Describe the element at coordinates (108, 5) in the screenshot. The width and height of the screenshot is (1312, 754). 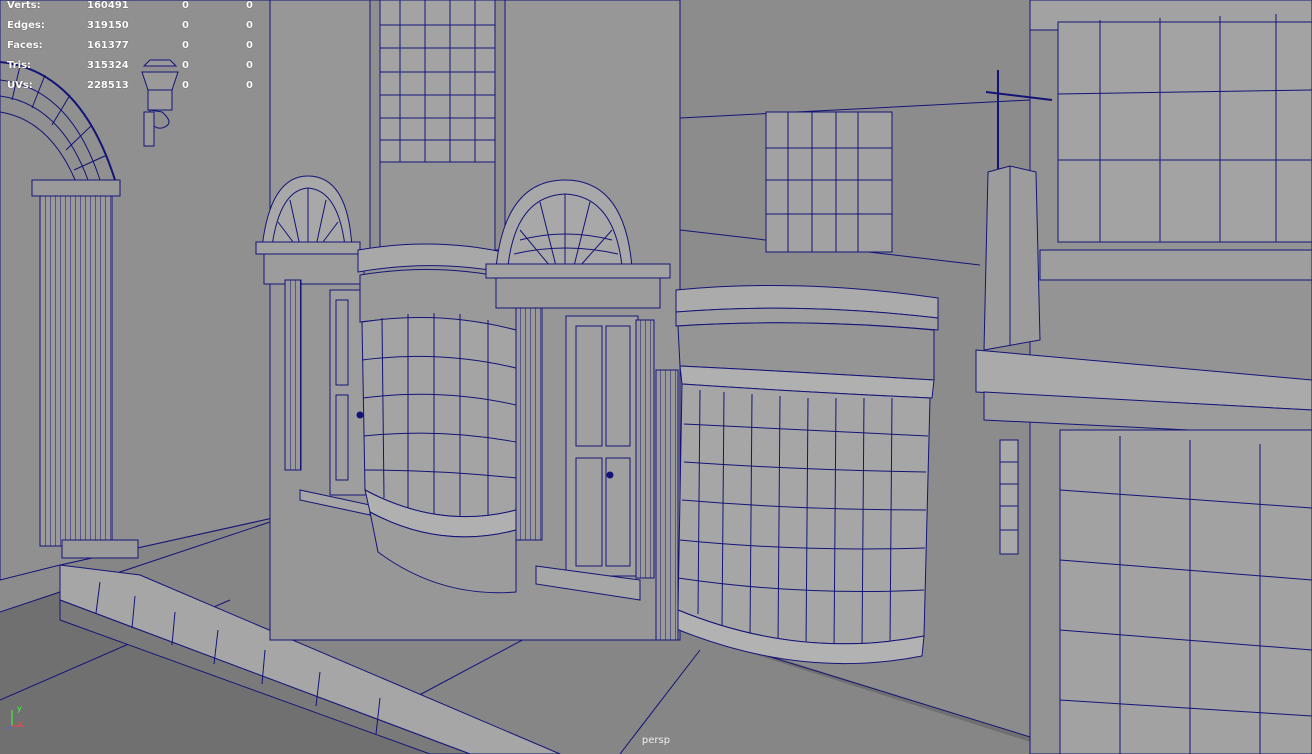
I see `hud-total-count: 160491` at that location.